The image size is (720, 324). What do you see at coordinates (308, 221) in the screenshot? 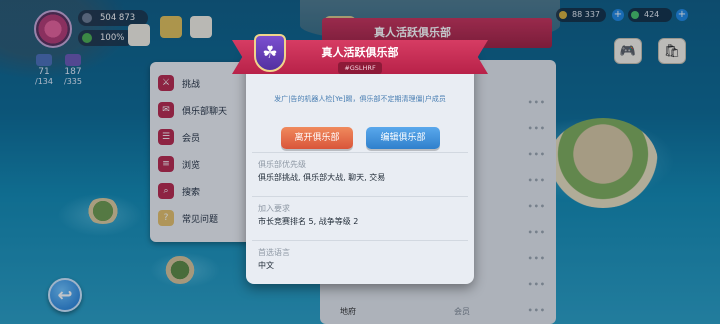
I see `requirements-value: 市长竞赛排名 5, 战争等级 2` at bounding box center [308, 221].